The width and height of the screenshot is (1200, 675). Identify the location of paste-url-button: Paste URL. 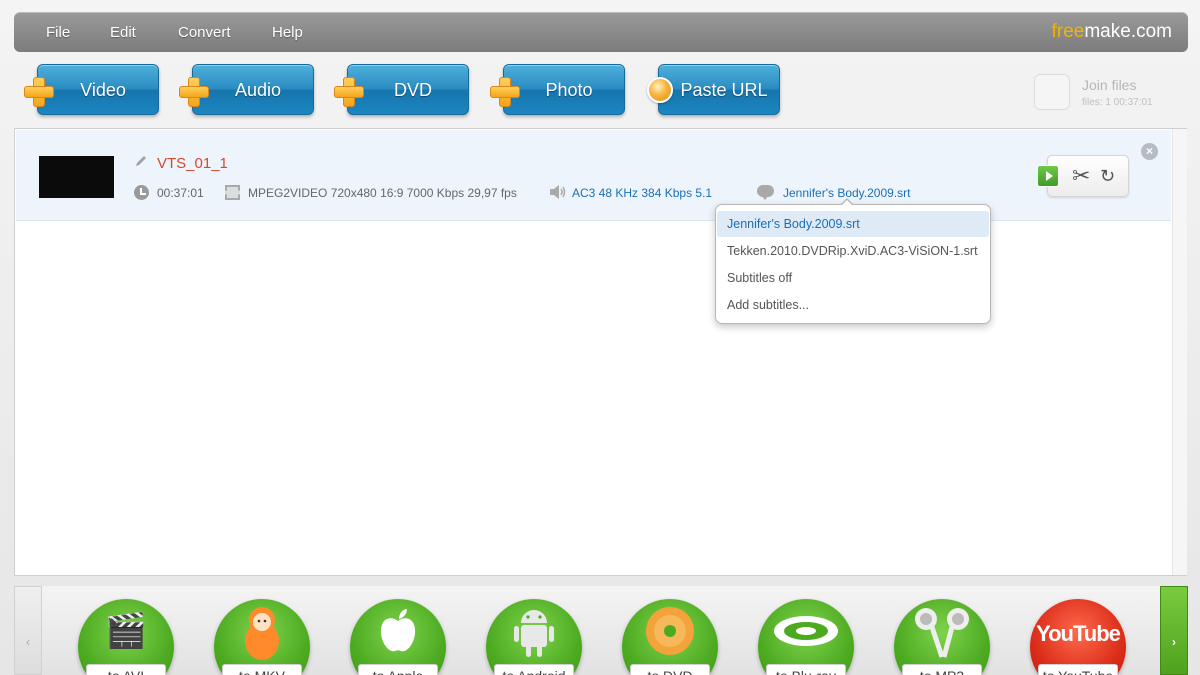
(713, 89).